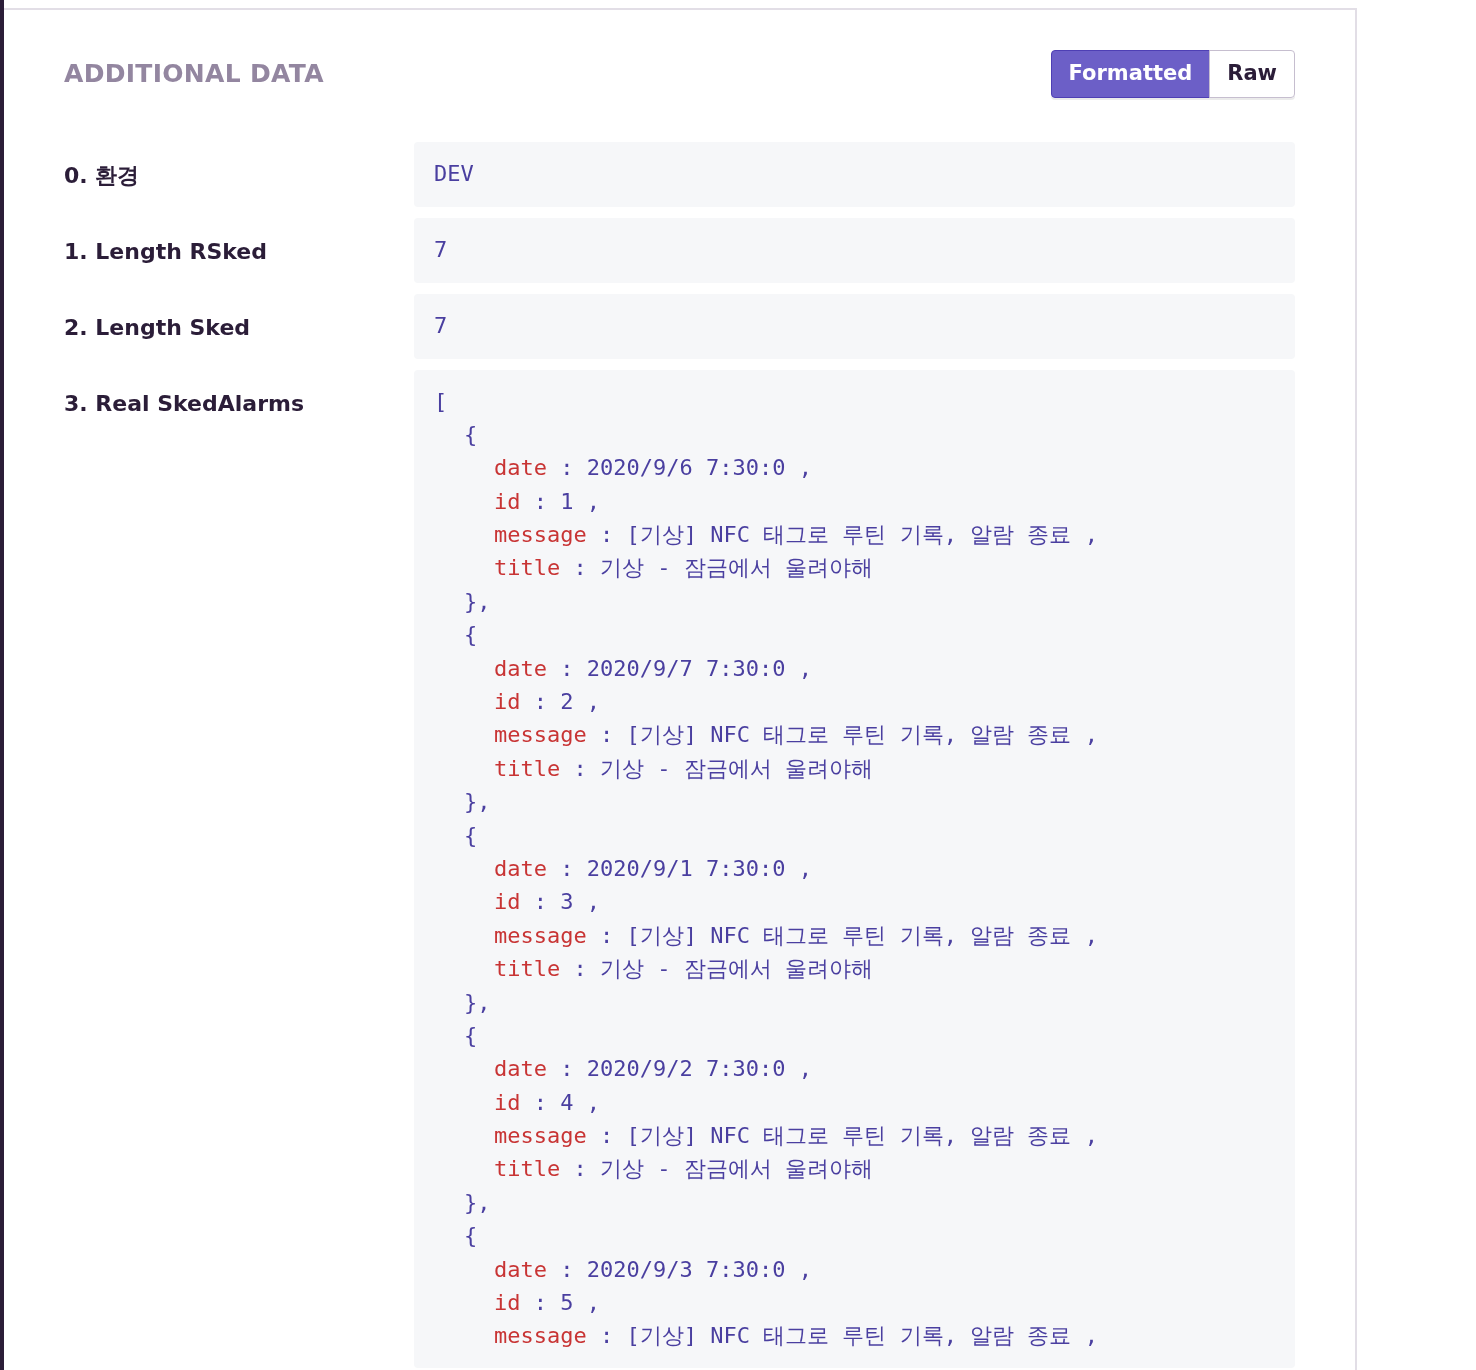 The width and height of the screenshot is (1476, 1370). What do you see at coordinates (1252, 74) in the screenshot?
I see `view-toggle-button: Raw` at bounding box center [1252, 74].